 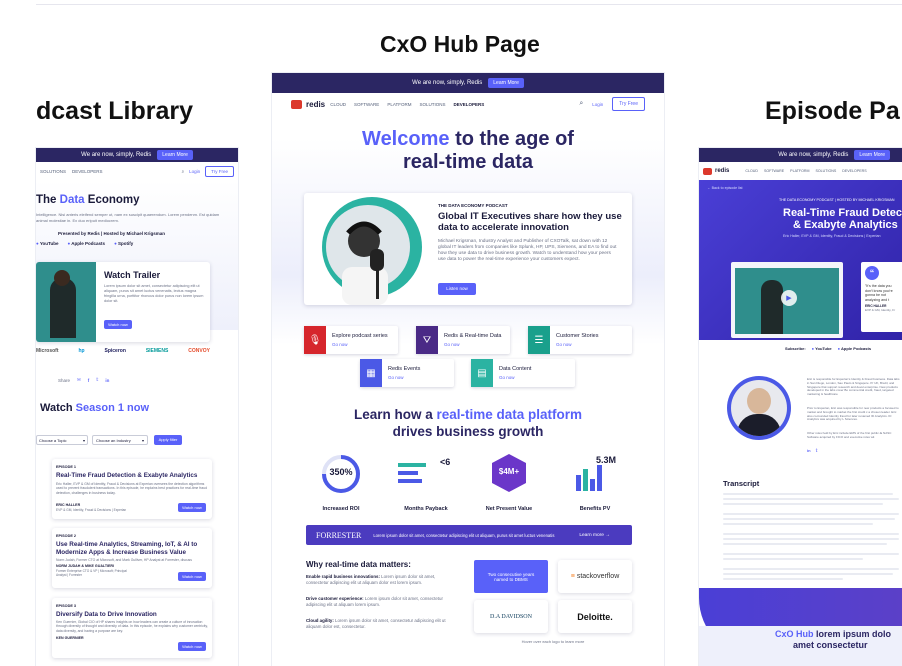 I want to click on linkedin-icon: in, so click(x=809, y=450).